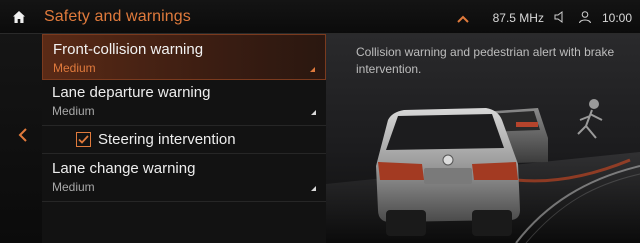  Describe the element at coordinates (128, 49) in the screenshot. I see `menu-item-label: Front-collision warning` at that location.